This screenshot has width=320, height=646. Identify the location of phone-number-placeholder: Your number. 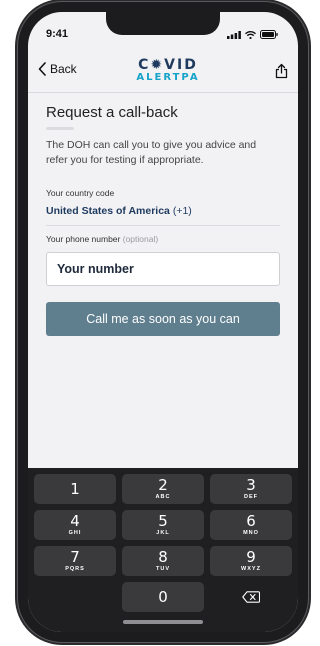
(95, 269).